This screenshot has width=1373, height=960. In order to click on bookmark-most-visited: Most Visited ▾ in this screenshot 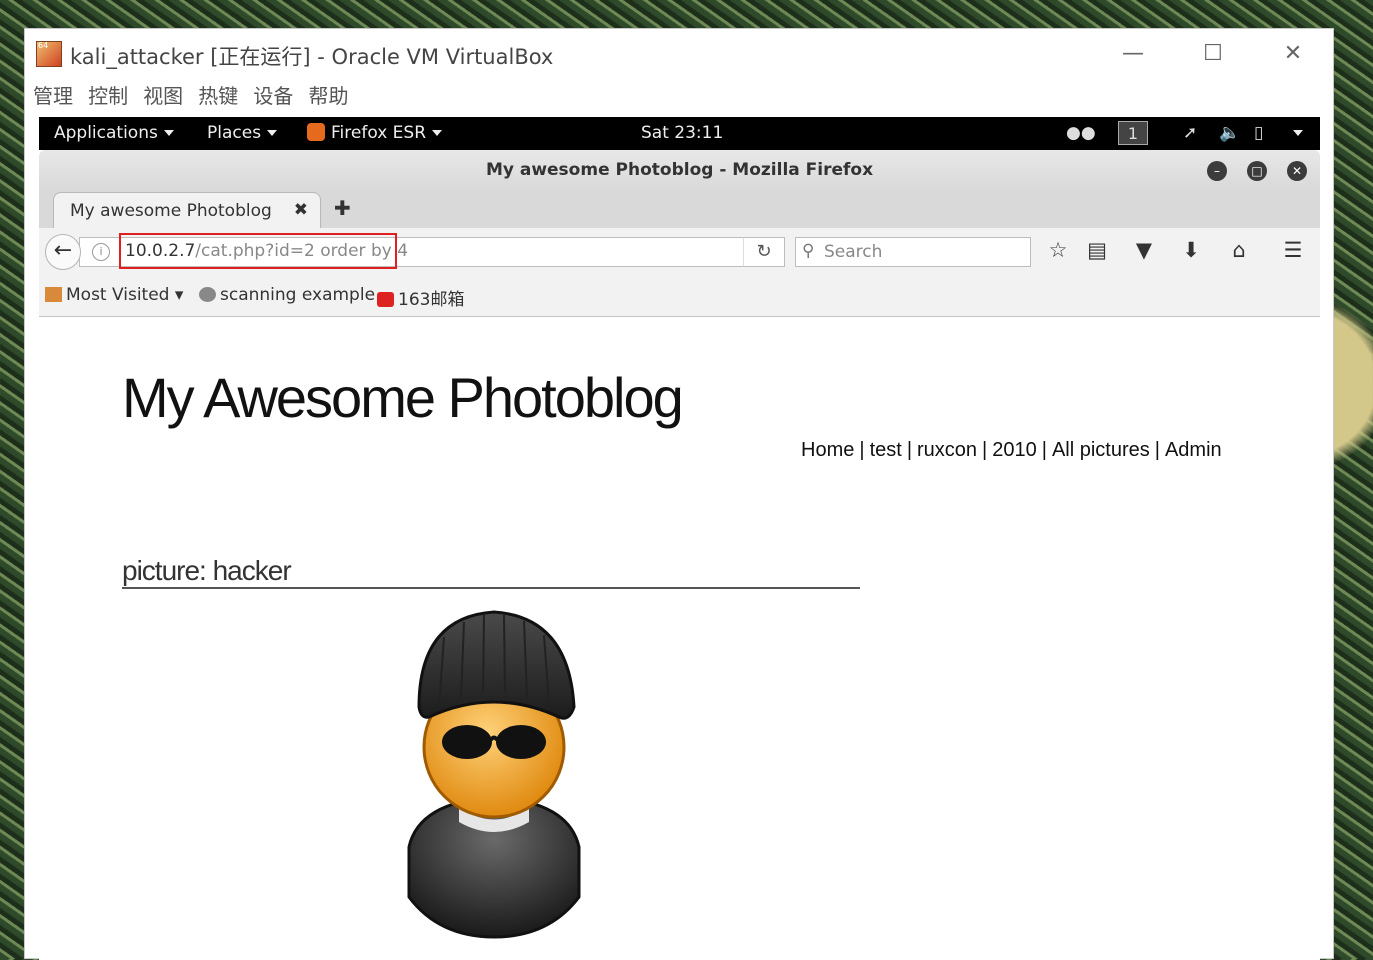, I will do `click(114, 295)`.